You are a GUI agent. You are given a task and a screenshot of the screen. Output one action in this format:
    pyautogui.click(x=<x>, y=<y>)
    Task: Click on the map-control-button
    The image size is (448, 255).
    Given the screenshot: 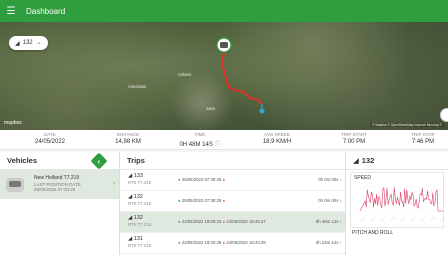 What is the action you would take?
    pyautogui.click(x=444, y=115)
    